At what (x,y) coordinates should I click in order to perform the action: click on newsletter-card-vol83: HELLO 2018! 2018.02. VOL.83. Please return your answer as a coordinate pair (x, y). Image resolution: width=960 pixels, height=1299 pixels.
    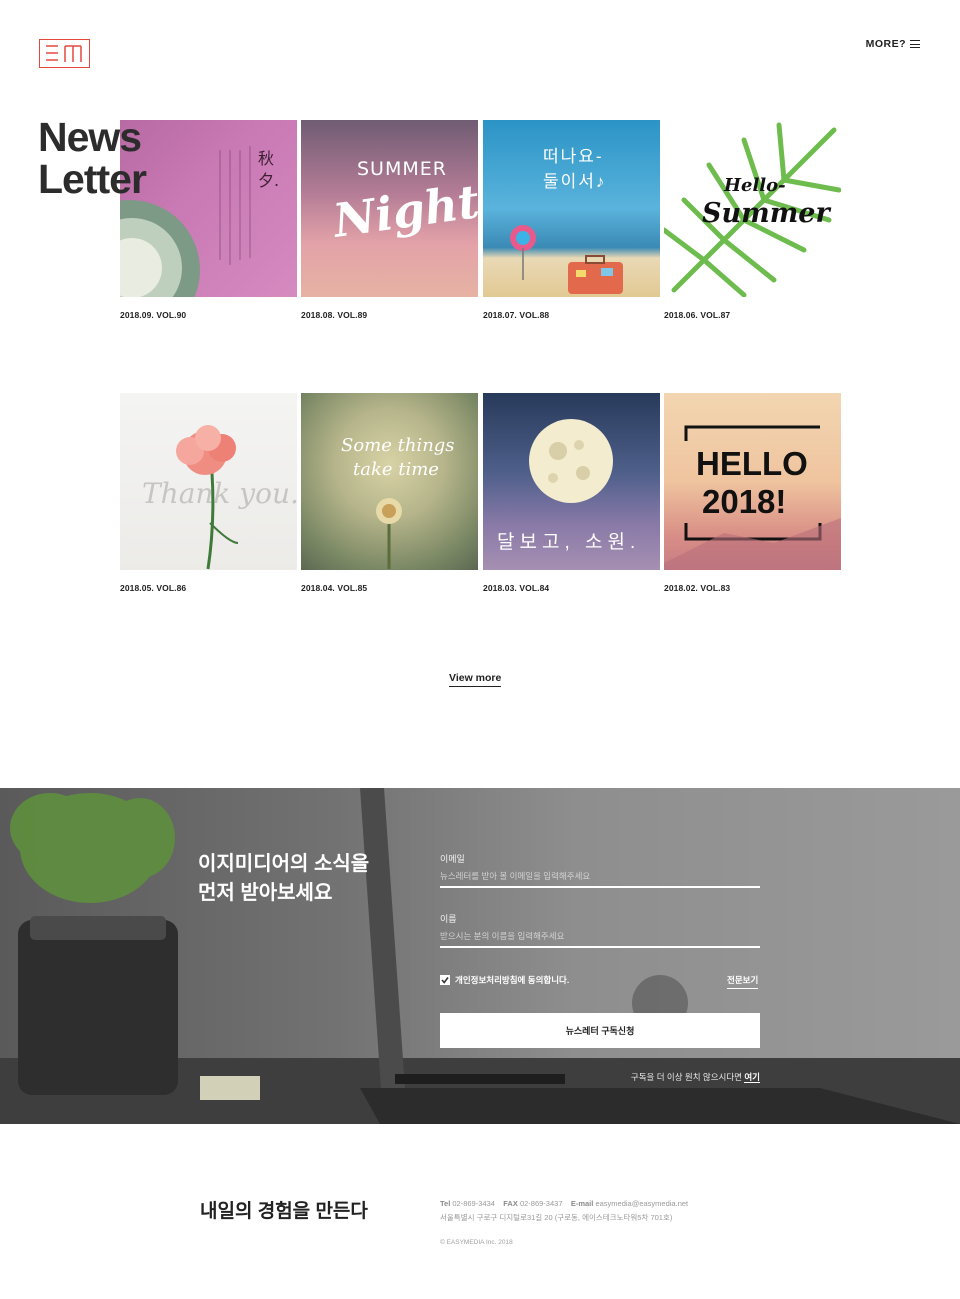
    Looking at the image, I should click on (752, 493).